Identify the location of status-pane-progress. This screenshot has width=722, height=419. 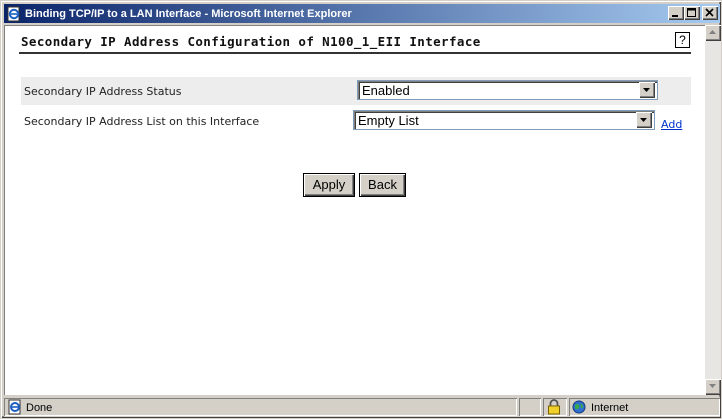
(530, 407).